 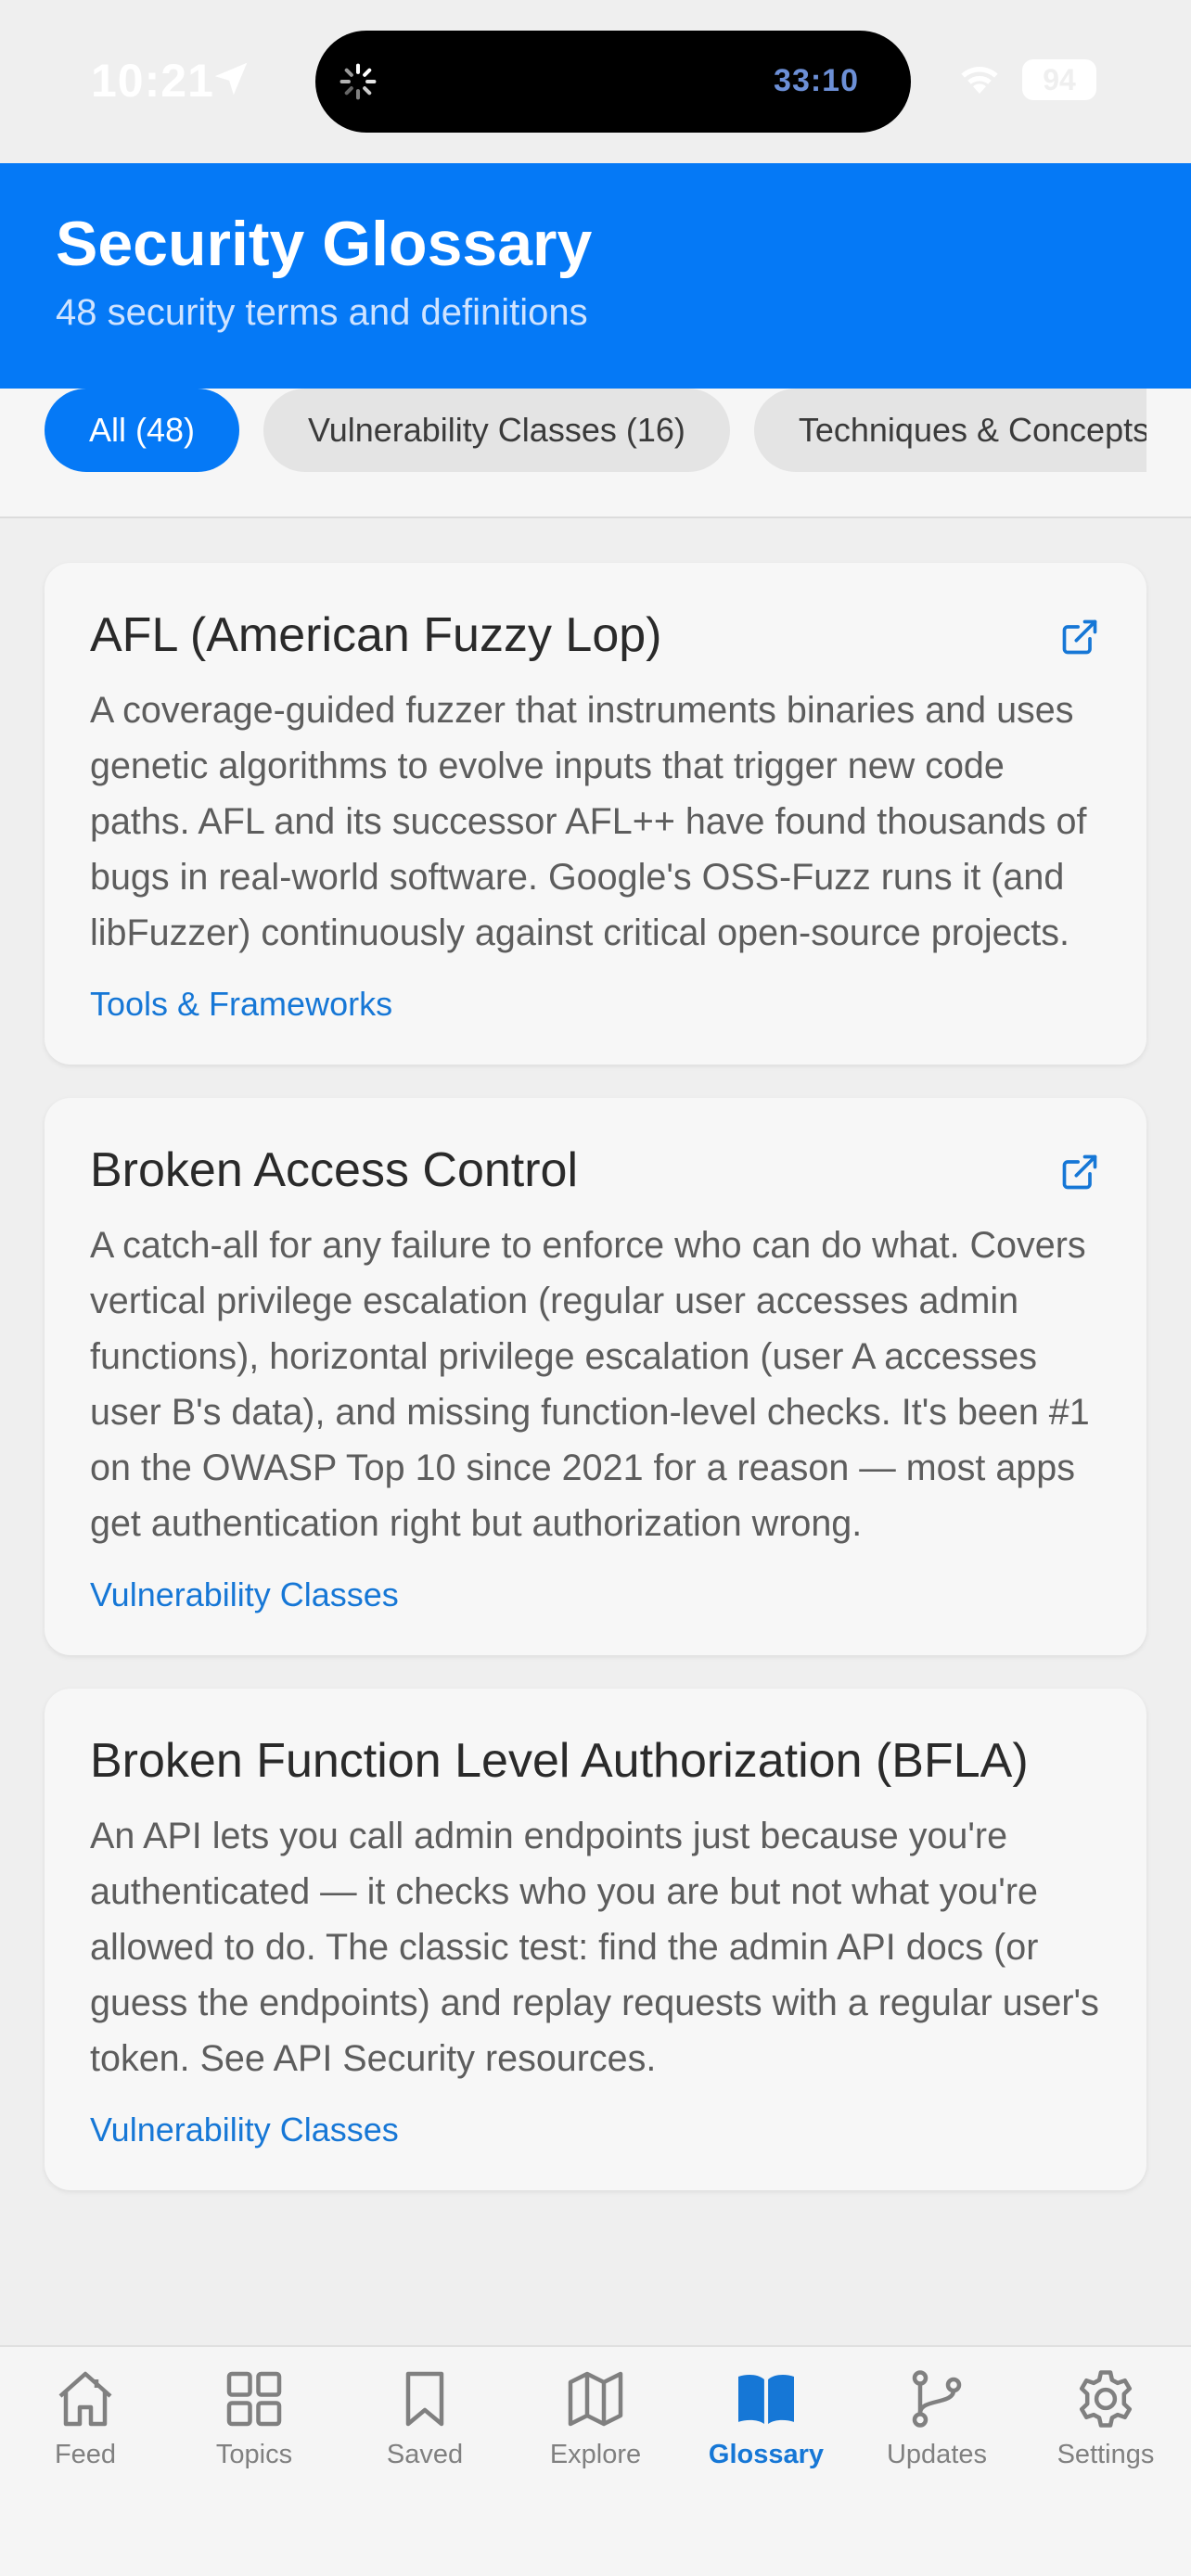 What do you see at coordinates (766, 2399) in the screenshot?
I see `book-icon` at bounding box center [766, 2399].